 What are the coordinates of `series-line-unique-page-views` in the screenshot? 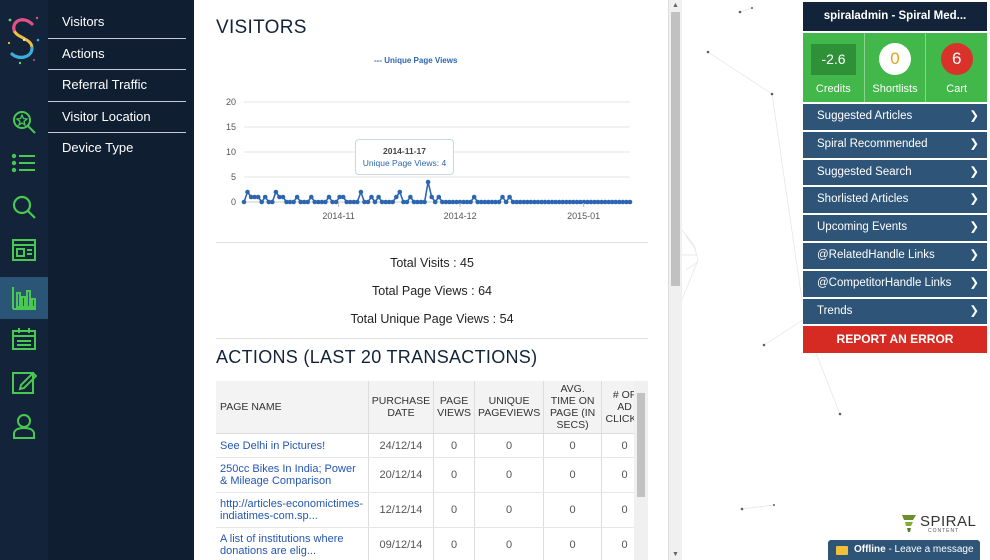 It's located at (436, 192).